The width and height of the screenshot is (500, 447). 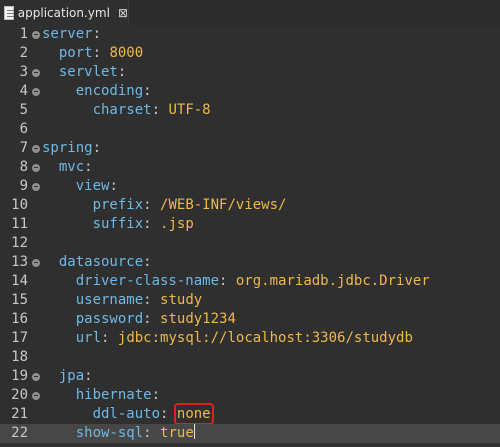 I want to click on yaml-key: mvc, so click(x=71, y=167).